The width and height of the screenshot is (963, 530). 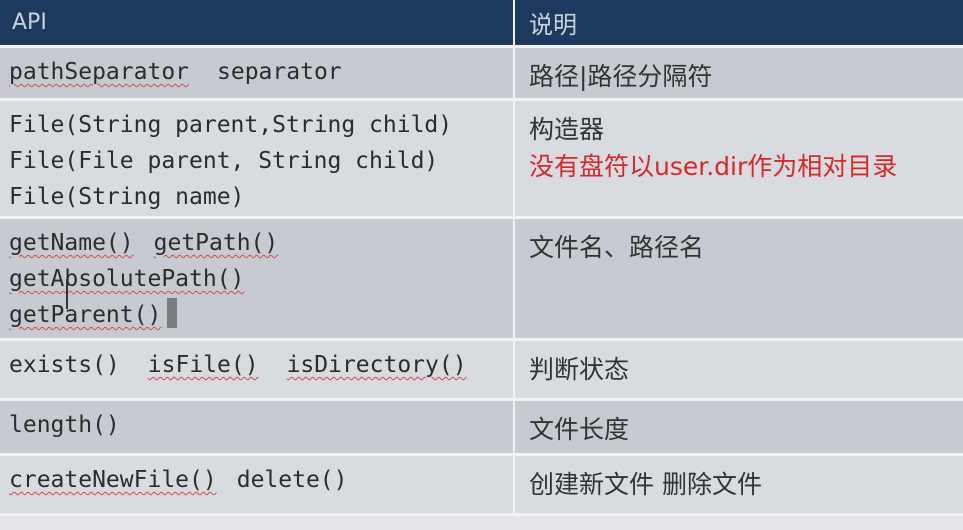 What do you see at coordinates (621, 76) in the screenshot?
I see `desc-path-separator: 路径|路径分隔符` at bounding box center [621, 76].